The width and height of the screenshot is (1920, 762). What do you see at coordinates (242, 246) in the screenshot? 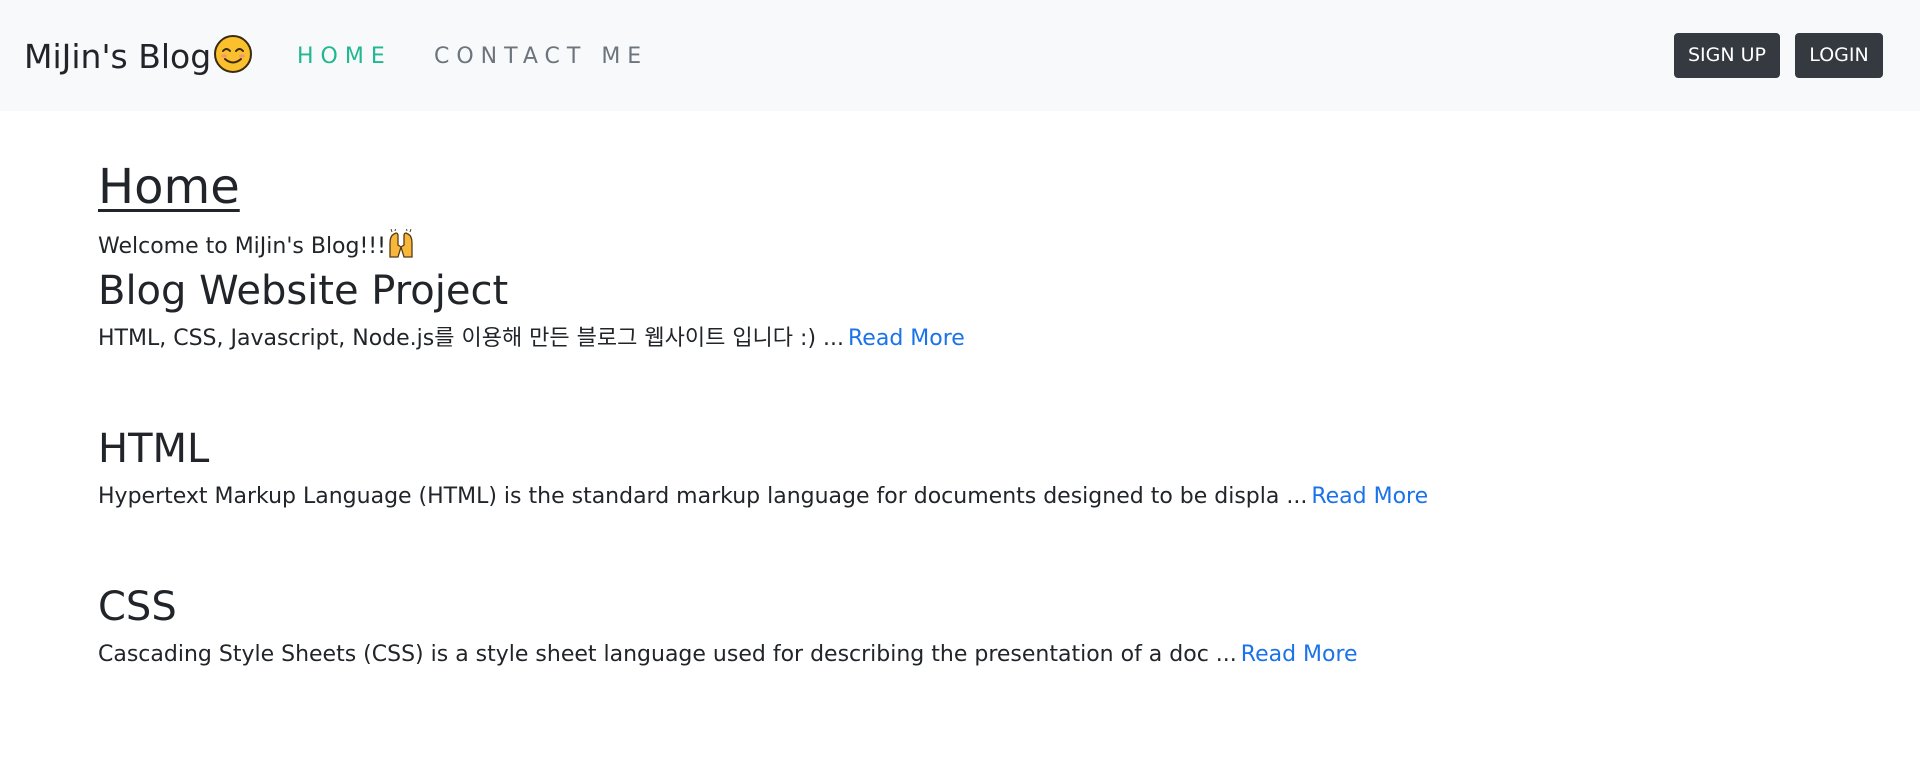
I see `welcome-text: Welcome to MiJin's Blog!!!` at bounding box center [242, 246].